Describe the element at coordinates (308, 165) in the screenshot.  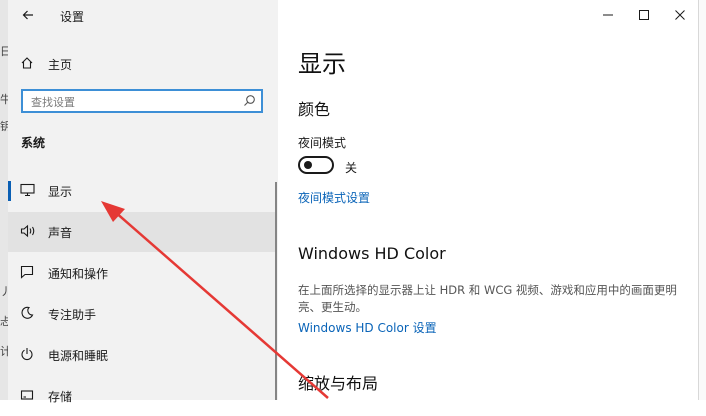
I see `toggle-knob` at that location.